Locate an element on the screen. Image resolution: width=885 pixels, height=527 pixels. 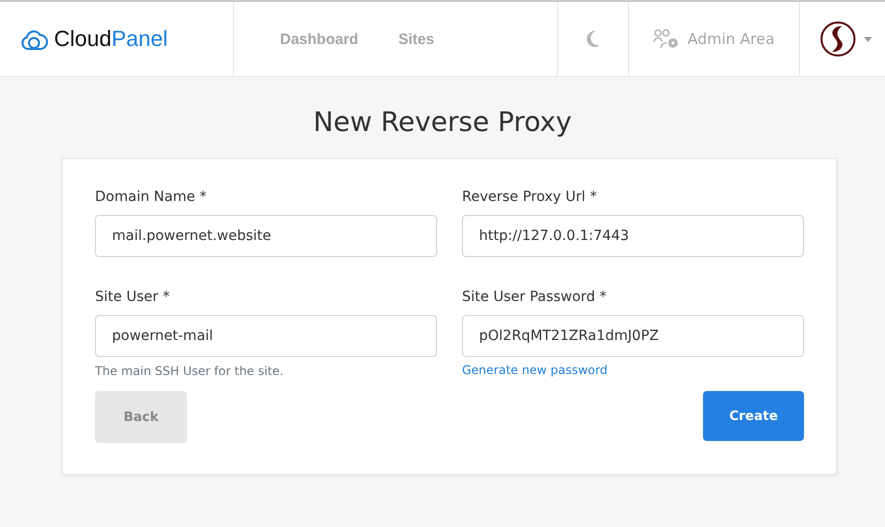
help-text: The main SSH User for the site. is located at coordinates (189, 371).